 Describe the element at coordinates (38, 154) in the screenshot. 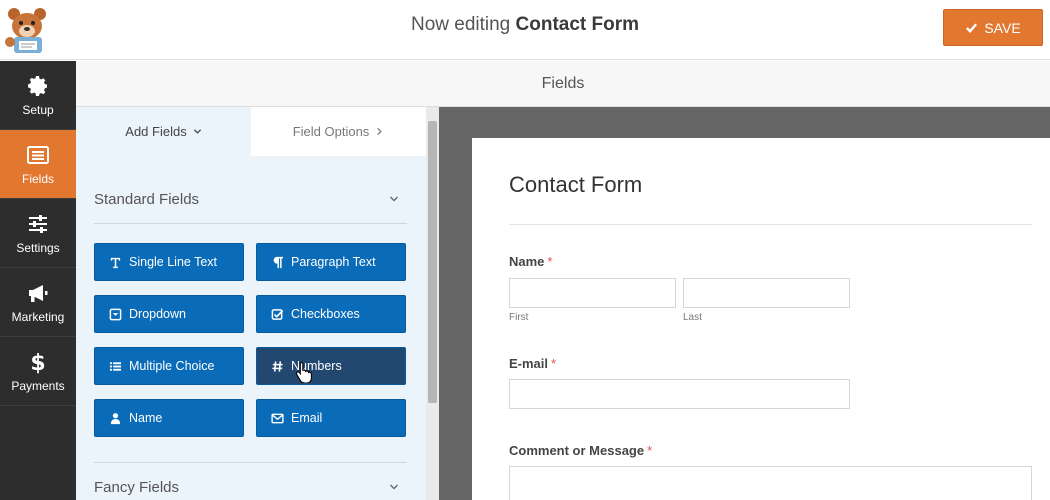

I see `list-icon` at that location.